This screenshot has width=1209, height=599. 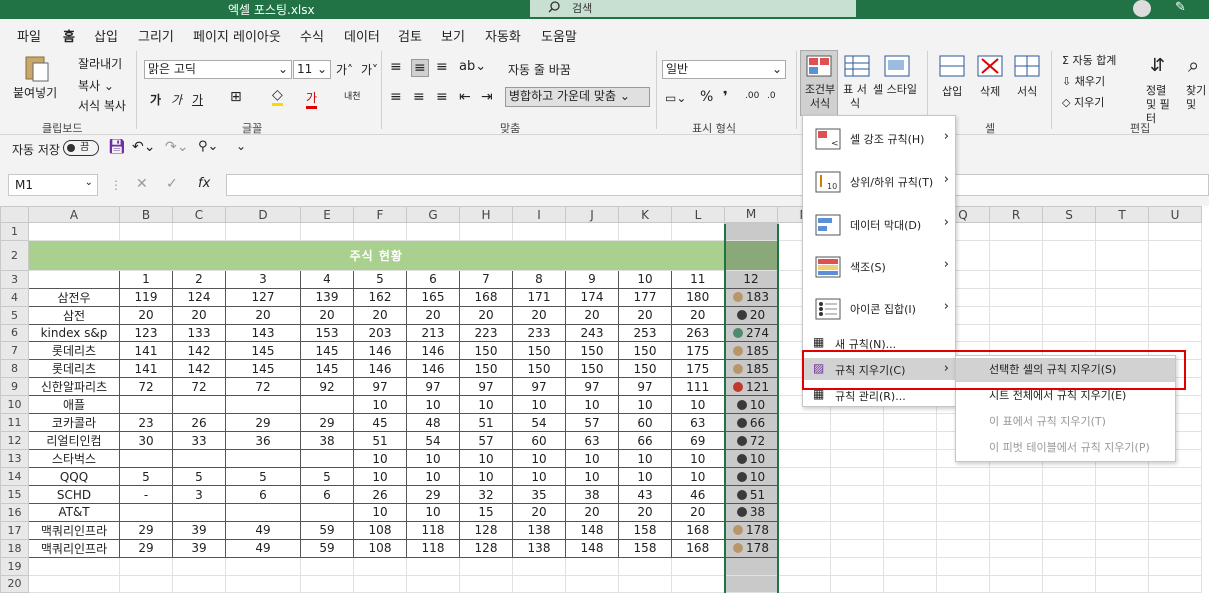 I want to click on table-format-button: 표 서식, so click(x=855, y=97).